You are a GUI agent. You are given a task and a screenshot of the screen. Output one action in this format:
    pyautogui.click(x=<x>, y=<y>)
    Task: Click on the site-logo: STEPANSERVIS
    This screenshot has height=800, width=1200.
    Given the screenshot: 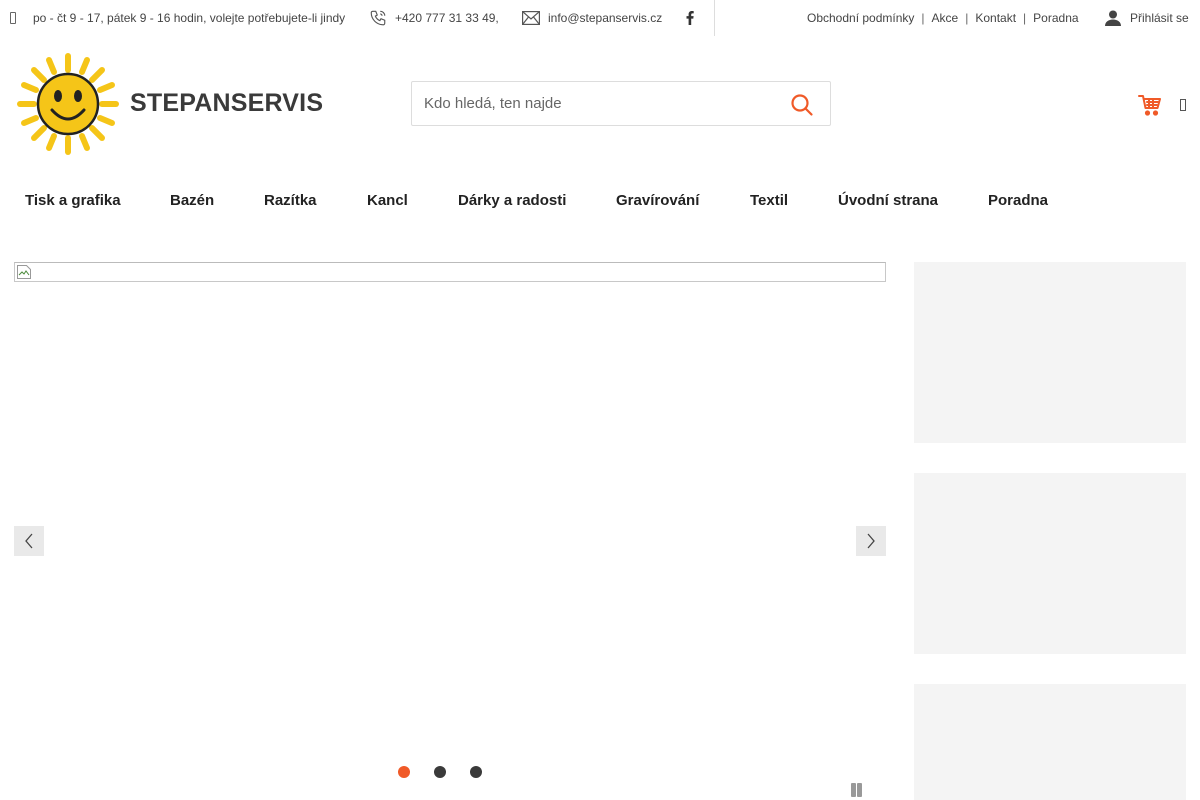 What is the action you would take?
    pyautogui.click(x=169, y=104)
    